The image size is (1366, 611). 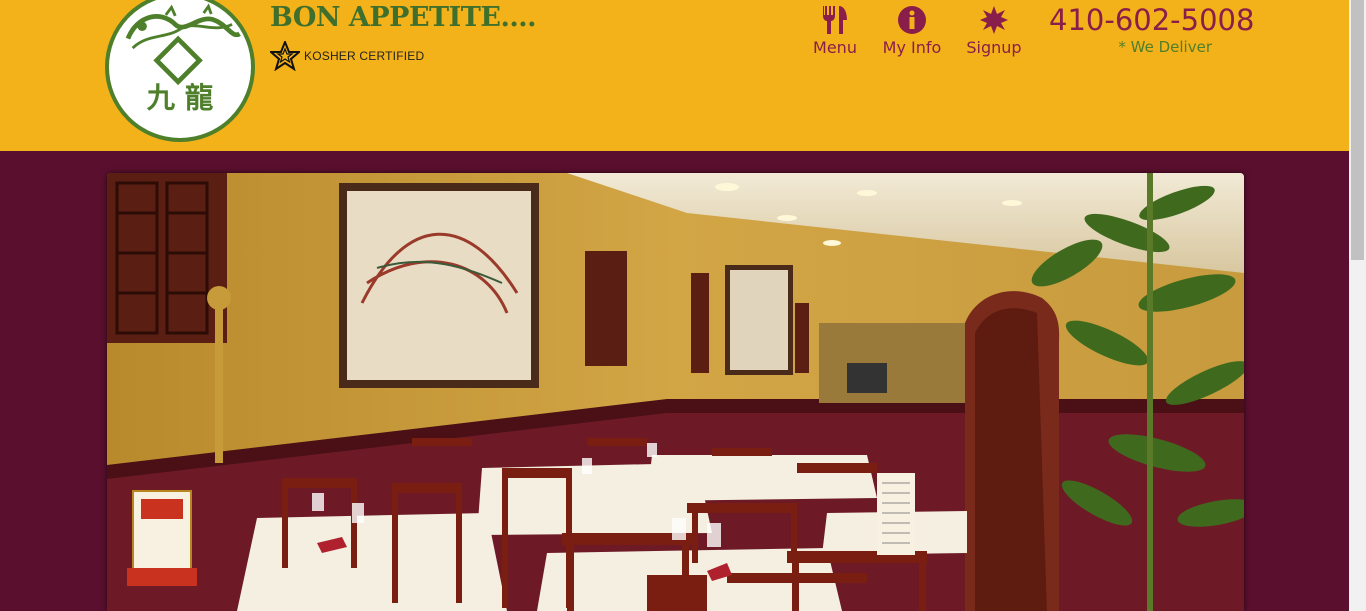 I want to click on scrollbar-thumb, so click(x=1357, y=130).